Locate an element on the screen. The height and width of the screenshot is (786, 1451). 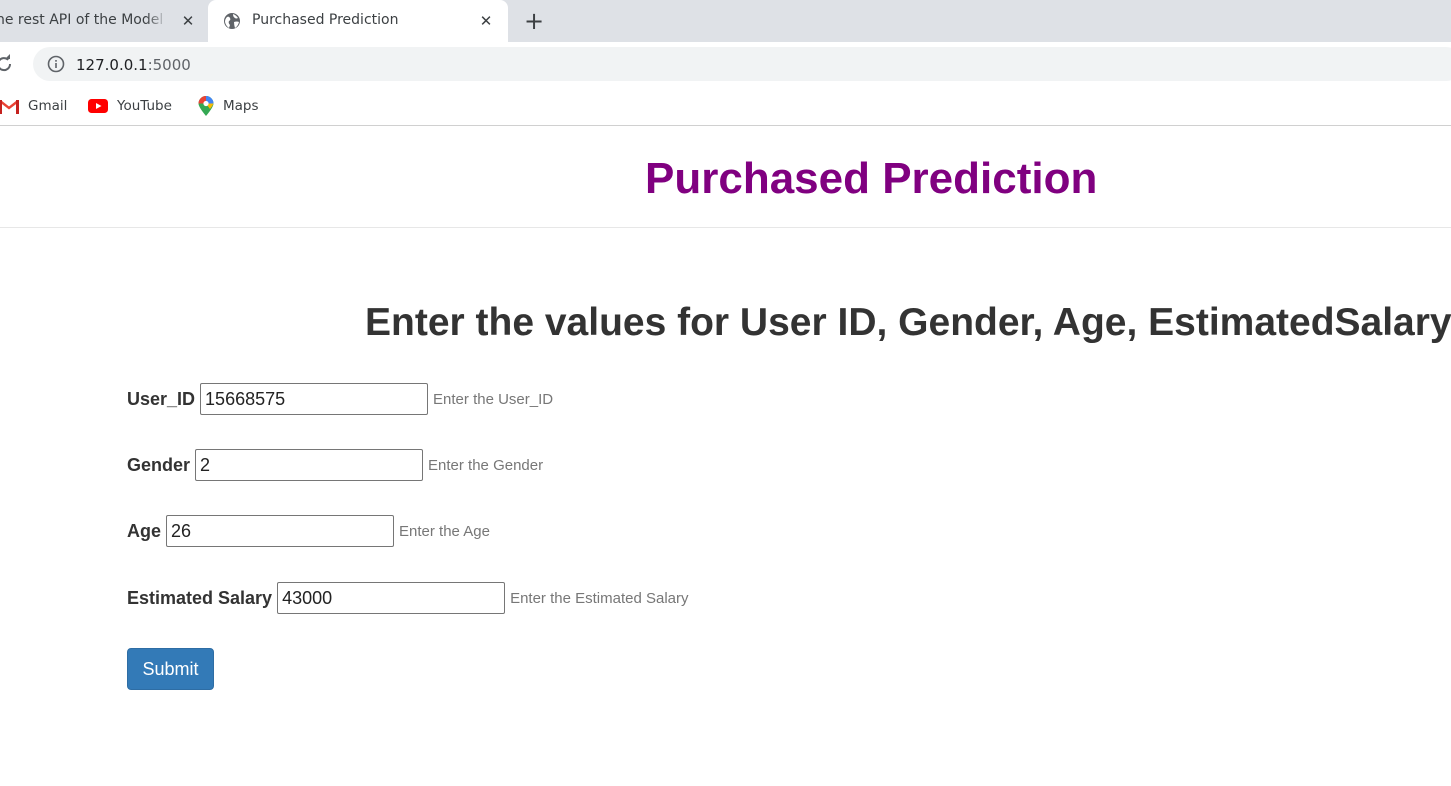
youtube-icon is located at coordinates (98, 106).